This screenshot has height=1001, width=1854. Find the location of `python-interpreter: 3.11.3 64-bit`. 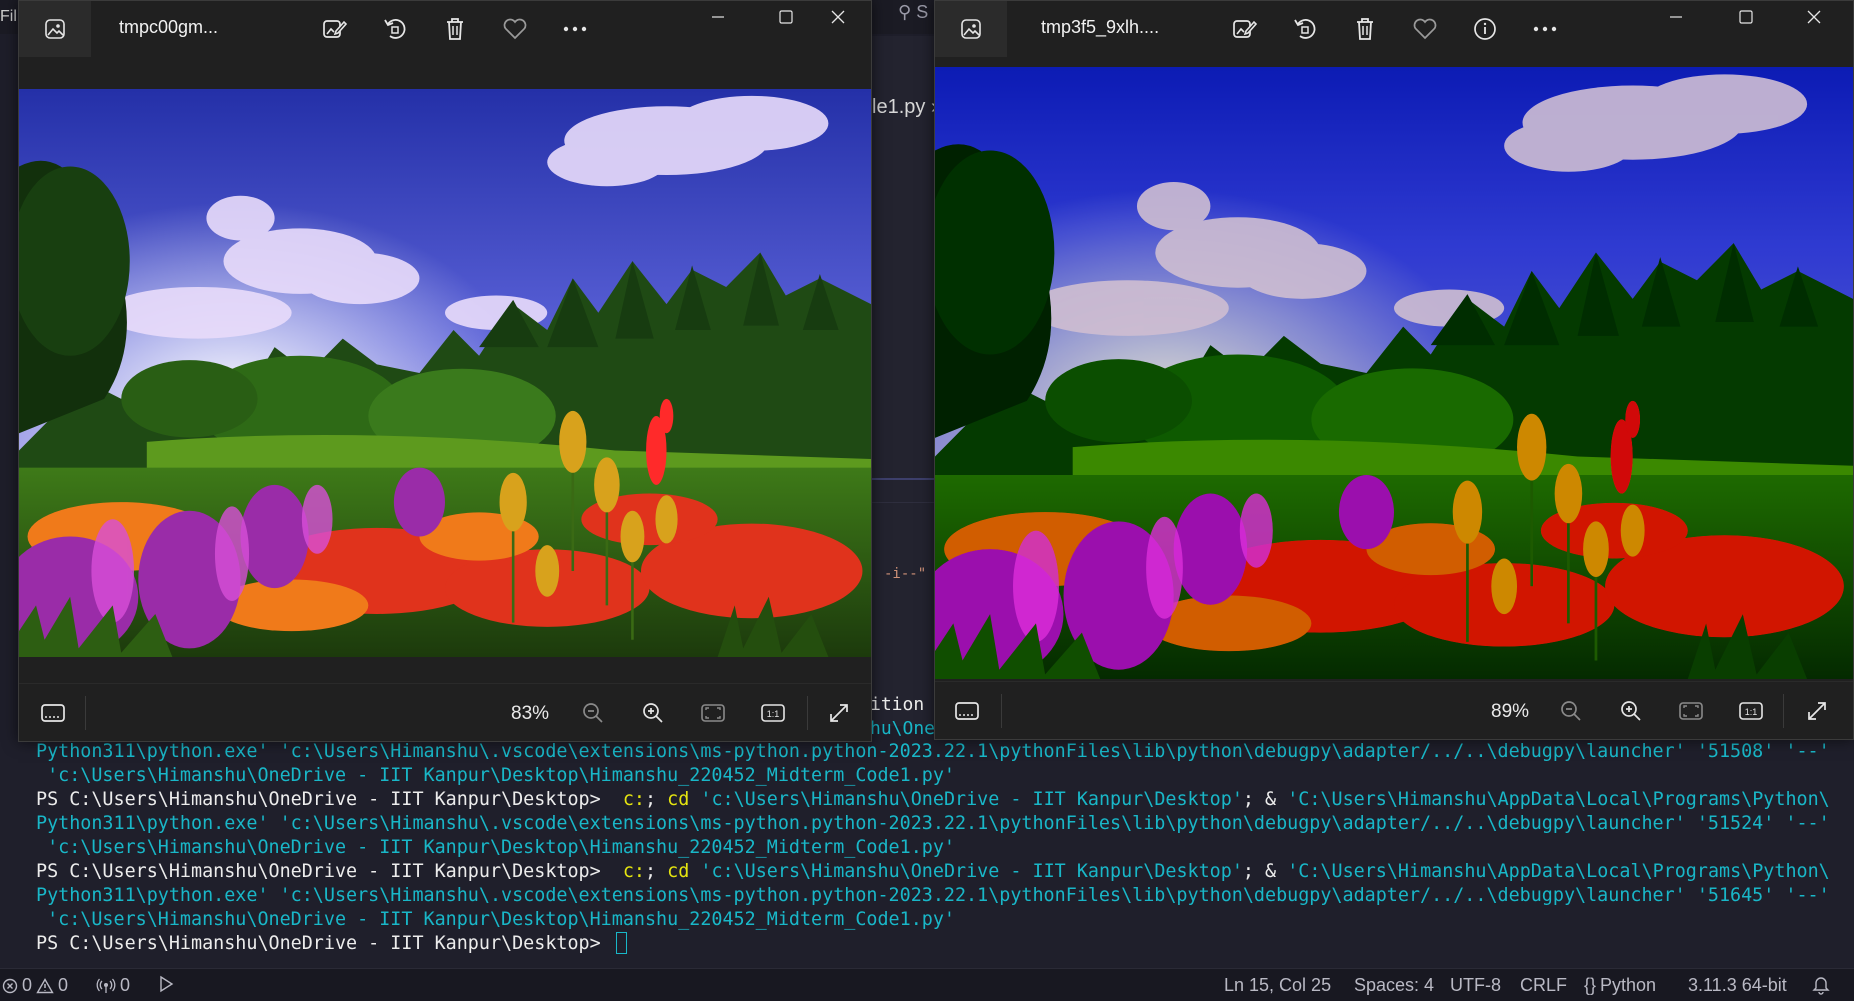

python-interpreter: 3.11.3 64-bit is located at coordinates (1737, 985).